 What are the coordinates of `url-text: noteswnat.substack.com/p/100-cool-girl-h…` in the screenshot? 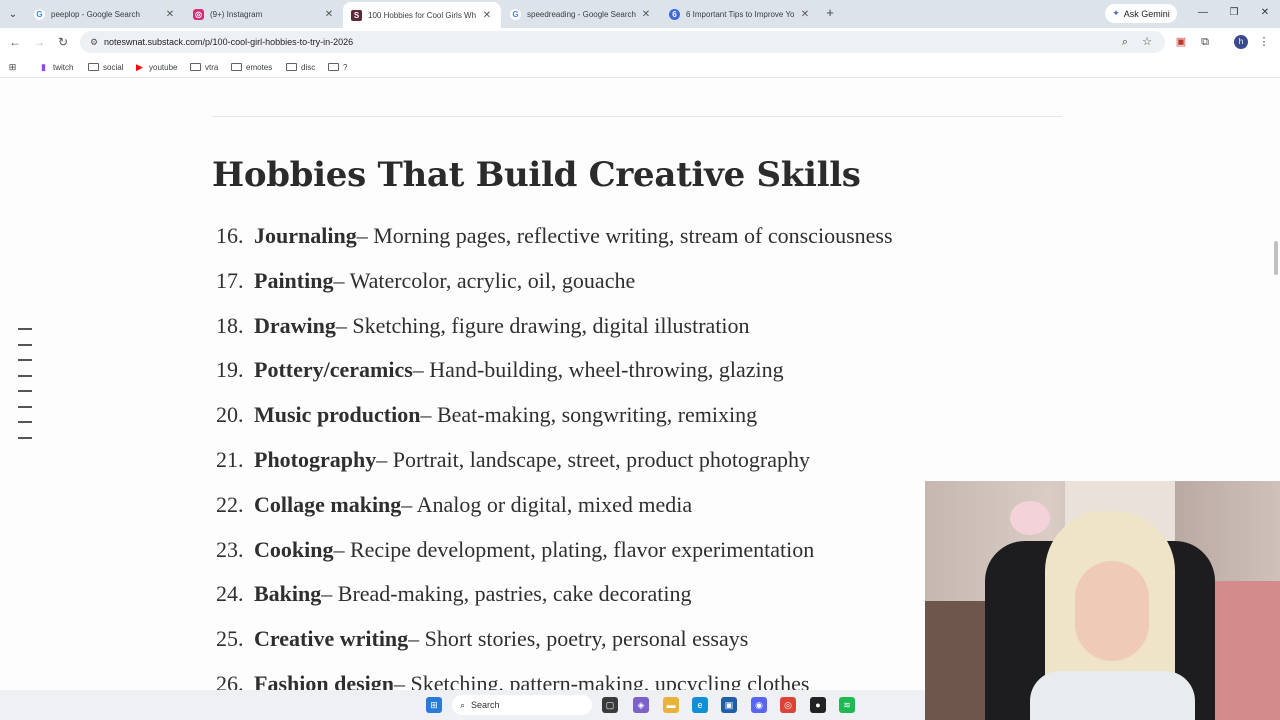 It's located at (228, 42).